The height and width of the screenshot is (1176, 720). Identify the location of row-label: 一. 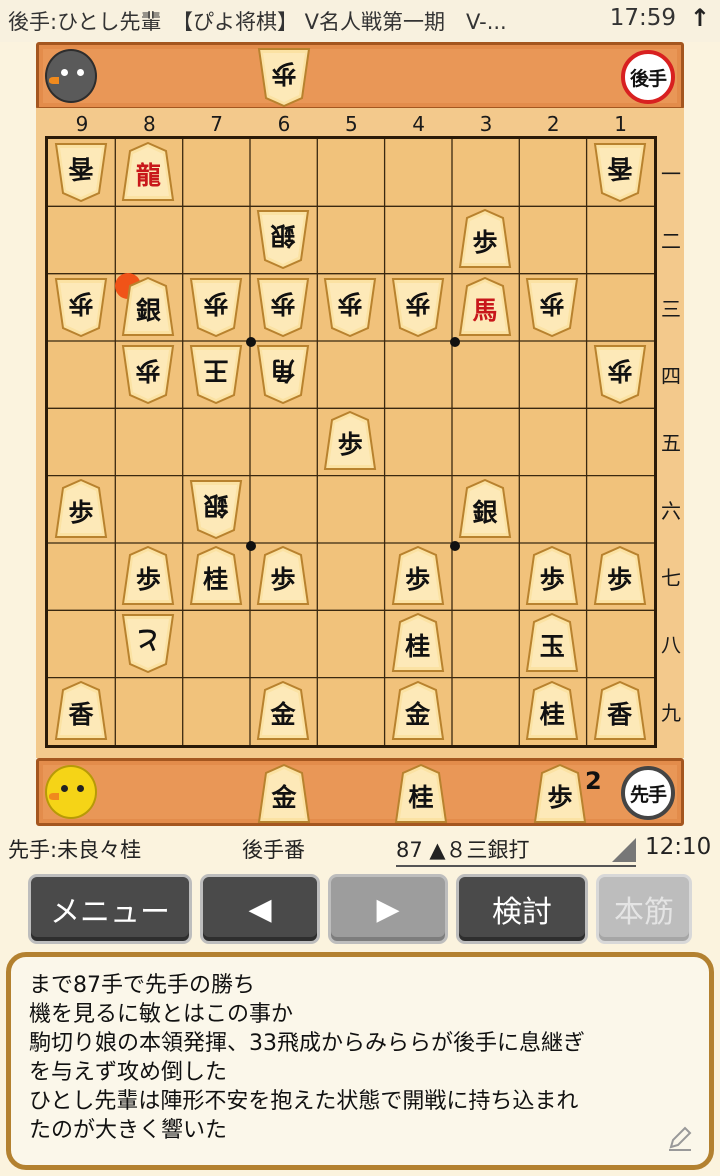
(671, 174).